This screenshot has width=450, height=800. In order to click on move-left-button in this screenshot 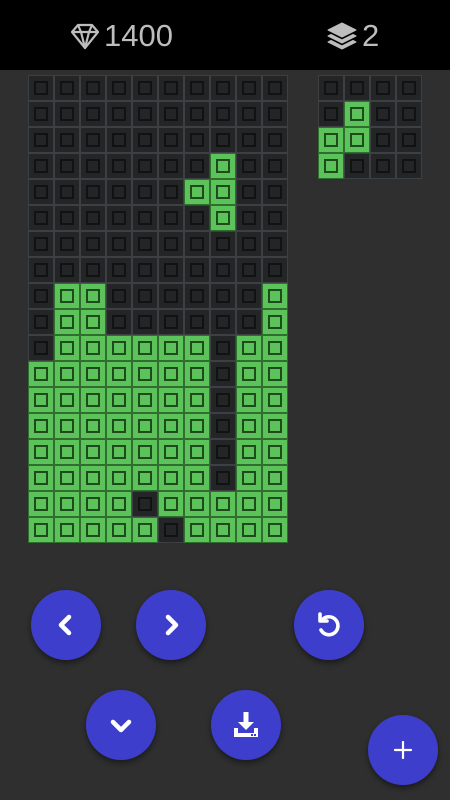, I will do `click(66, 625)`.